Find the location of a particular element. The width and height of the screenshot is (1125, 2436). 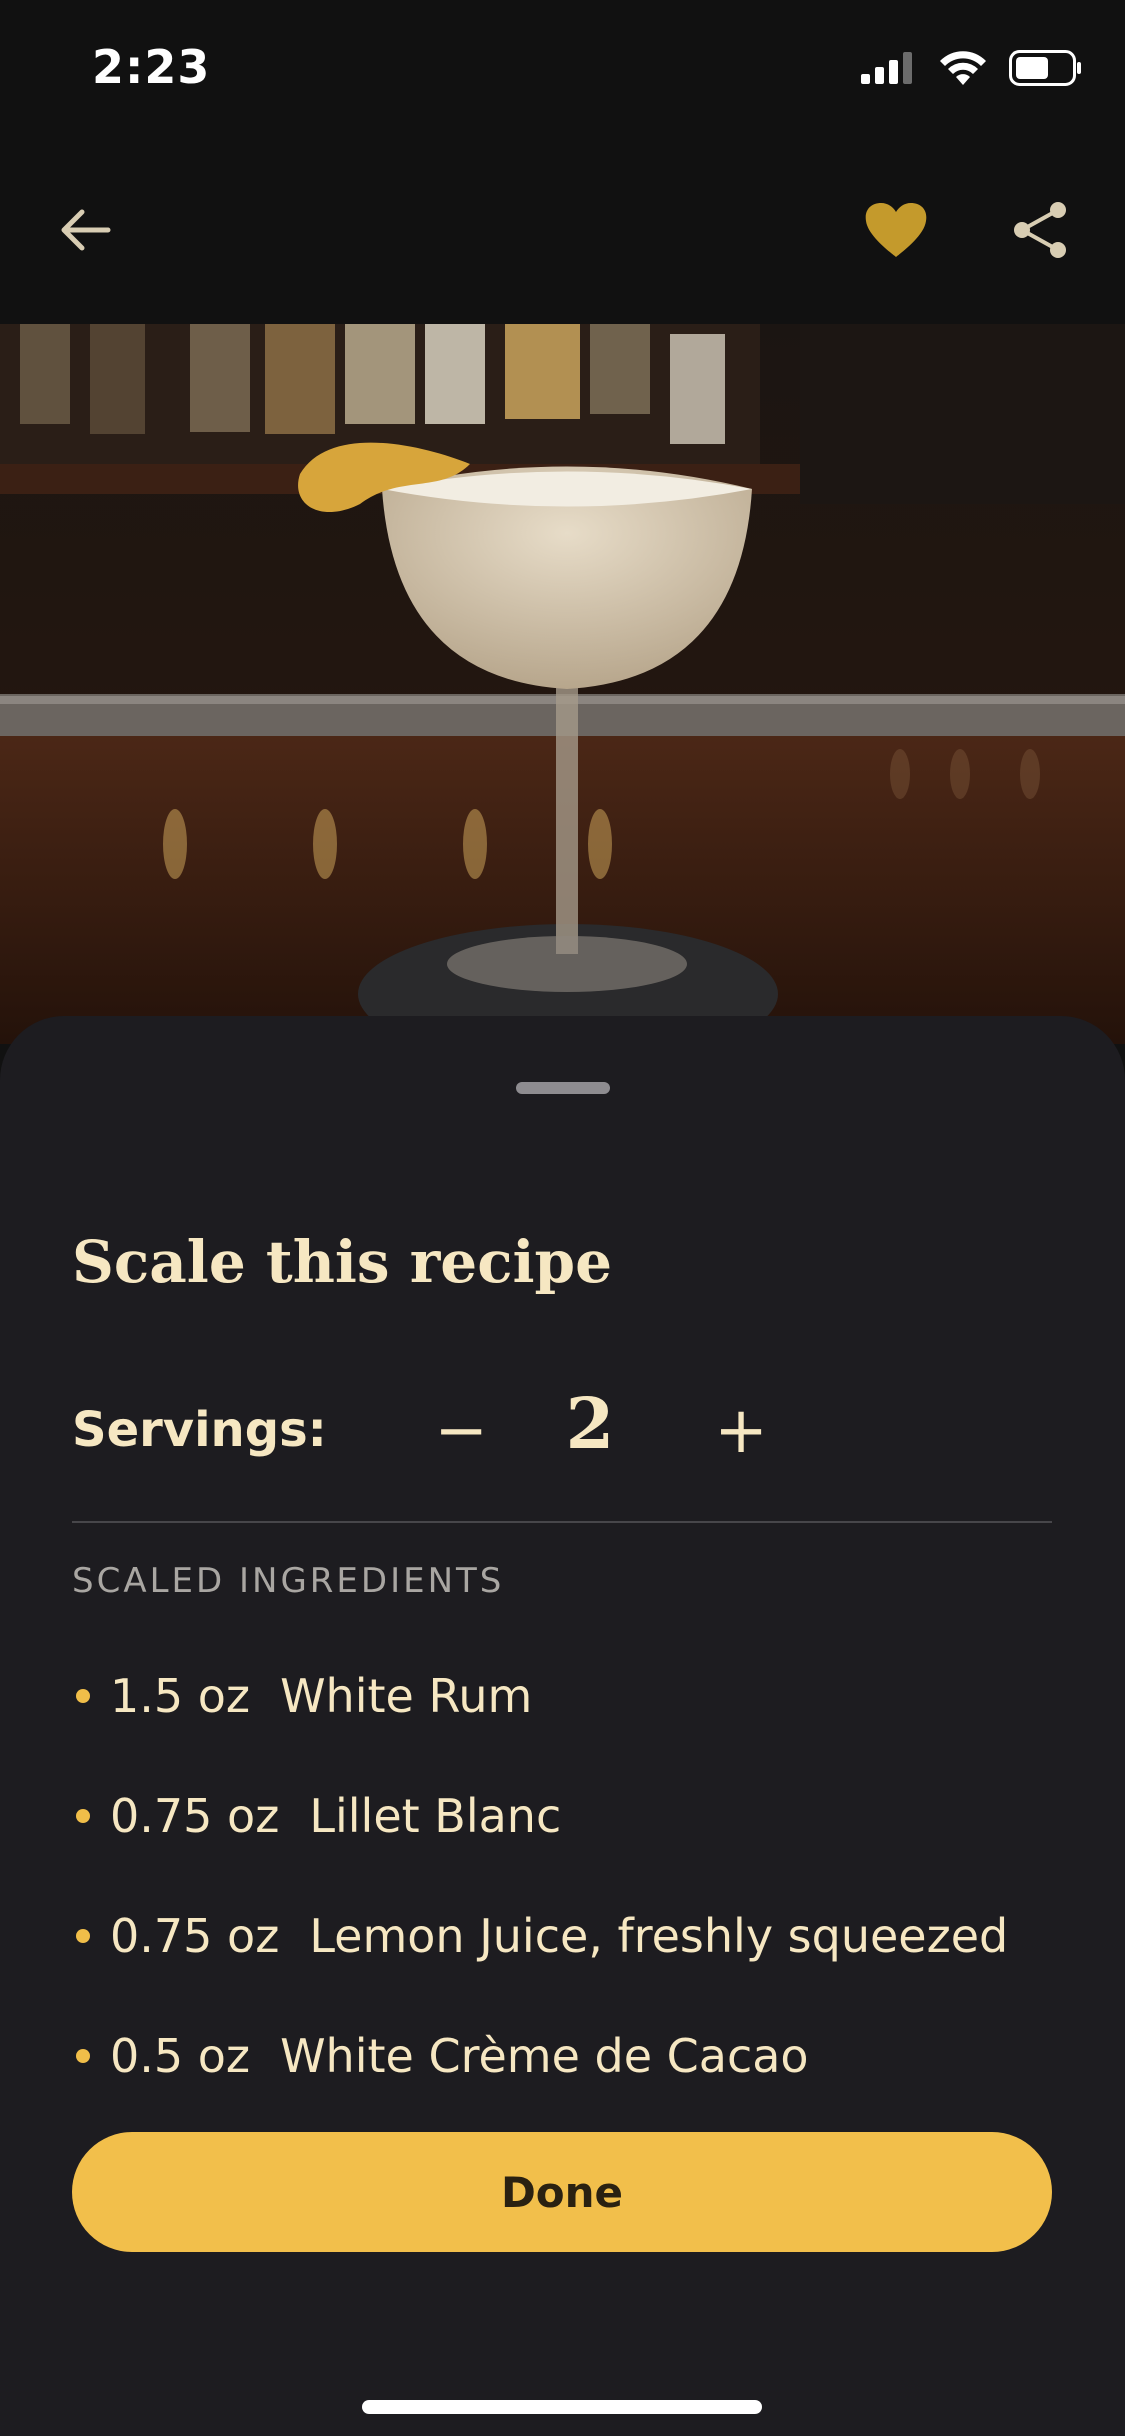

ingredient-item: 0.5 oz White Crème de Cacao is located at coordinates (572, 2056).